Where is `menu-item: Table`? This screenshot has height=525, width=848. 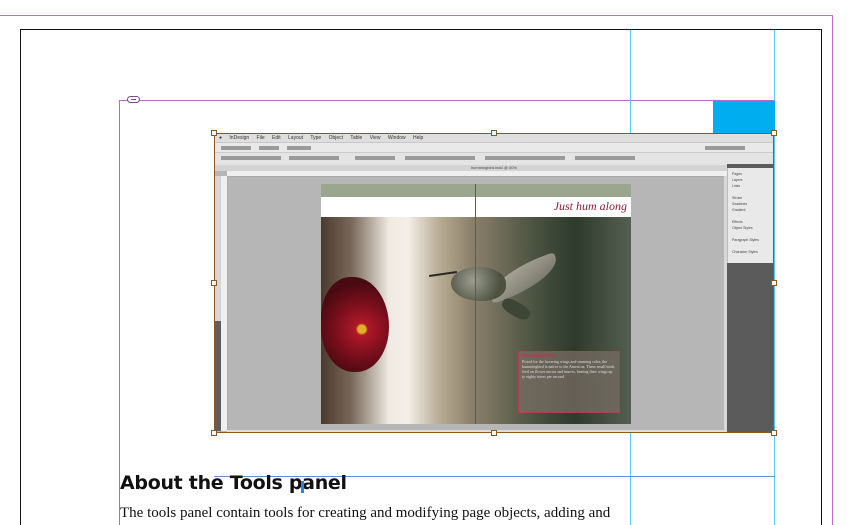 menu-item: Table is located at coordinates (356, 138).